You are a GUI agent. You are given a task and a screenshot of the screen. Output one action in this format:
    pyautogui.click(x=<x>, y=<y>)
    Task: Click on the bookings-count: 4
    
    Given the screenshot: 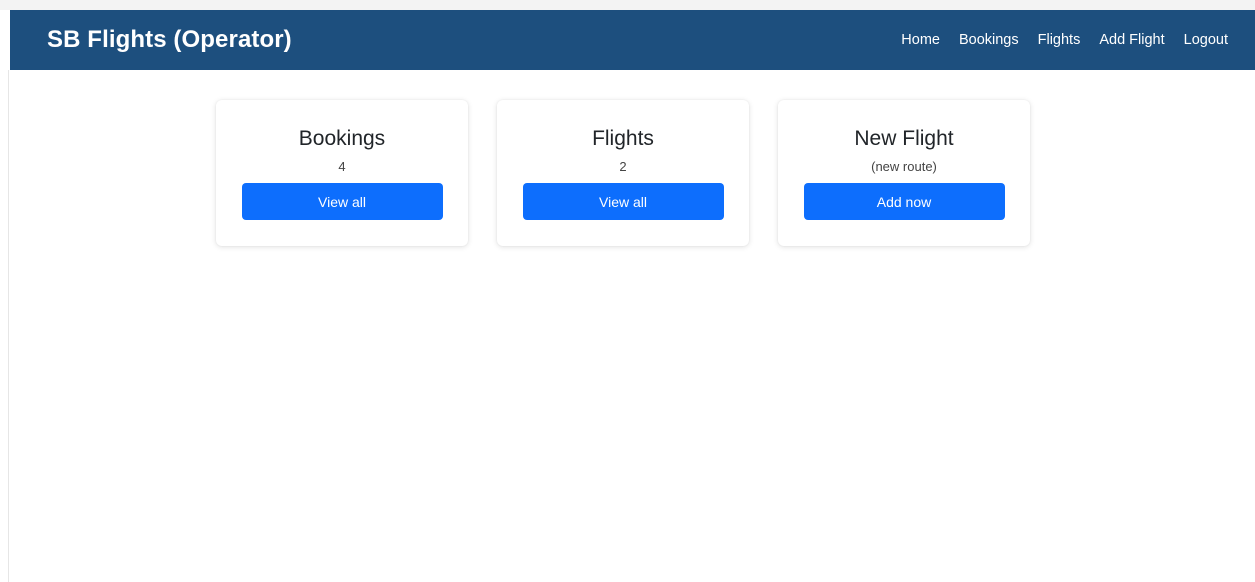 What is the action you would take?
    pyautogui.click(x=342, y=166)
    